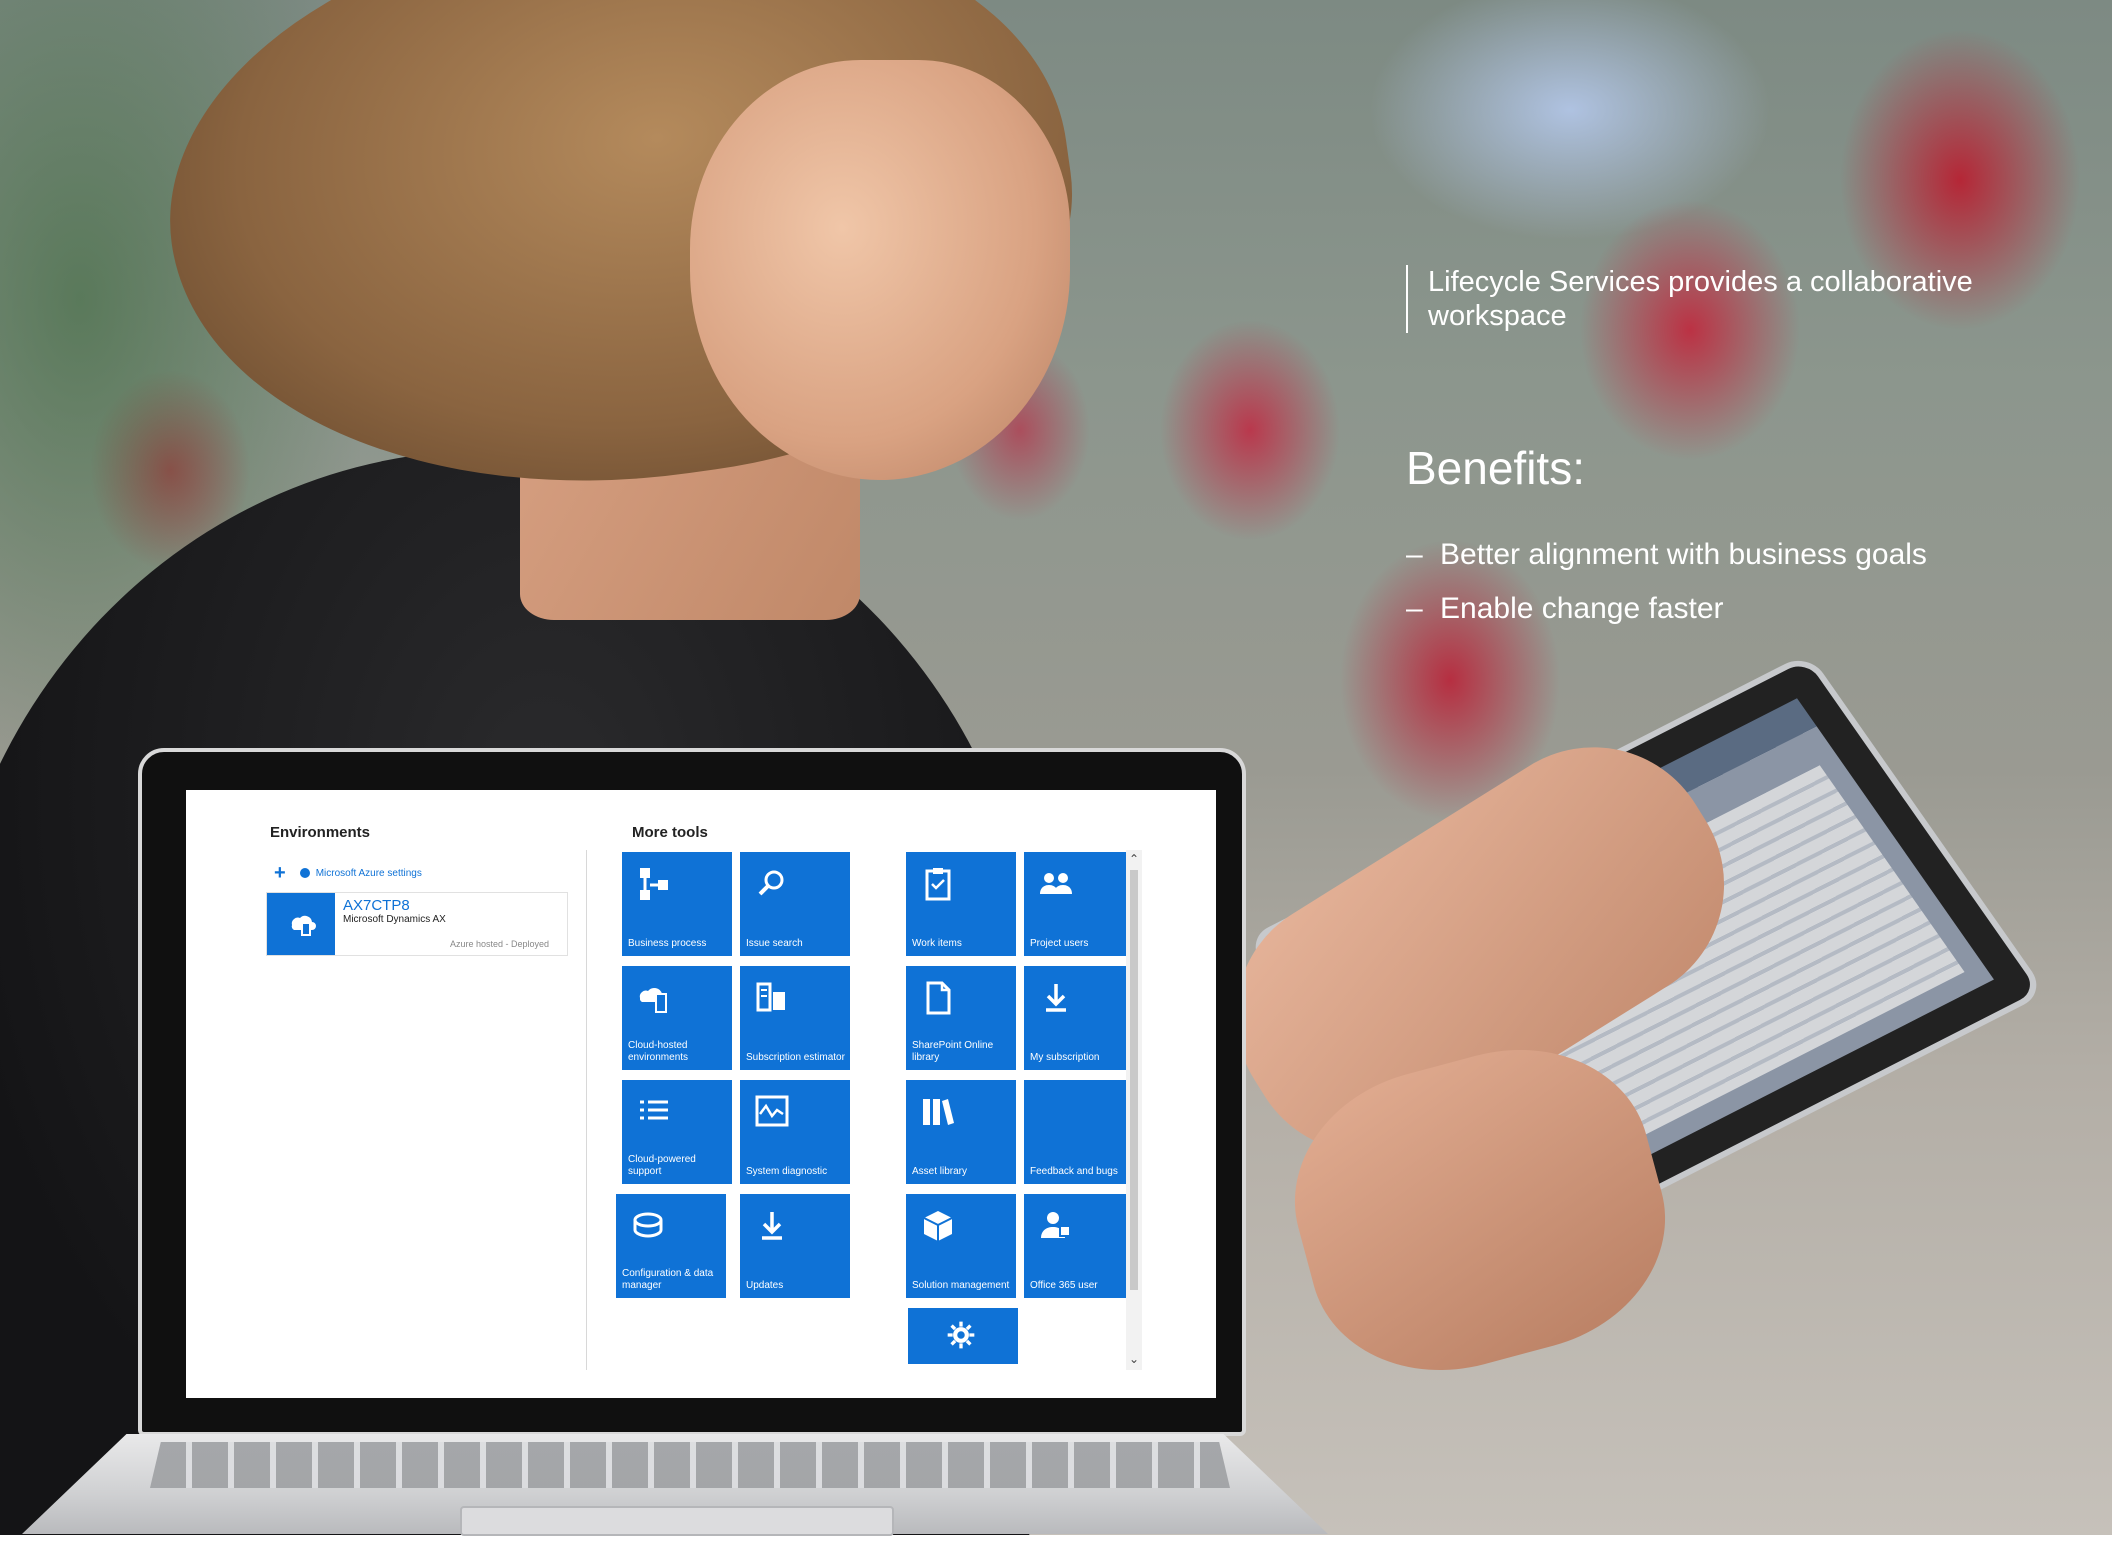 The width and height of the screenshot is (2112, 1567). Describe the element at coordinates (1056, 1225) in the screenshot. I see `user-icon` at that location.